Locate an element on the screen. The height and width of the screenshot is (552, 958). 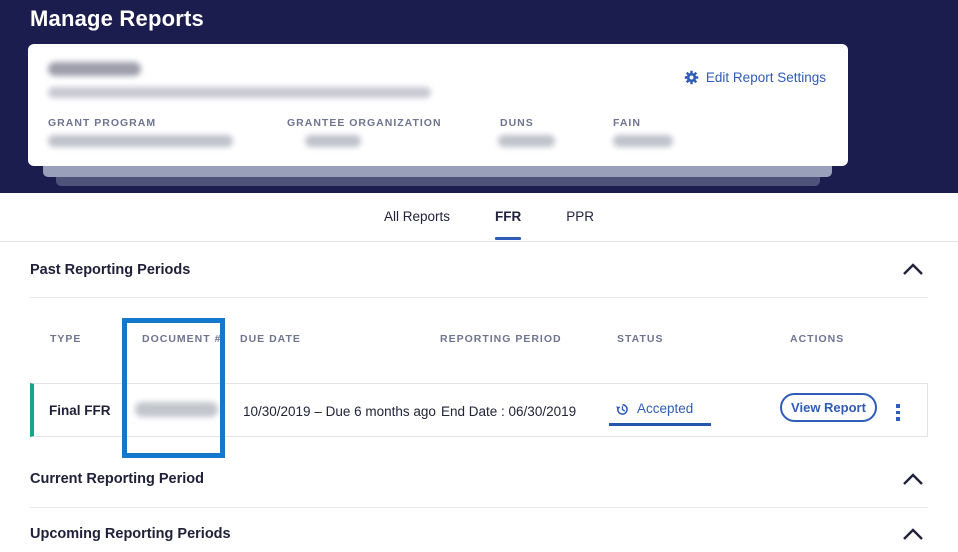
document-column-highlight-box is located at coordinates (173, 388).